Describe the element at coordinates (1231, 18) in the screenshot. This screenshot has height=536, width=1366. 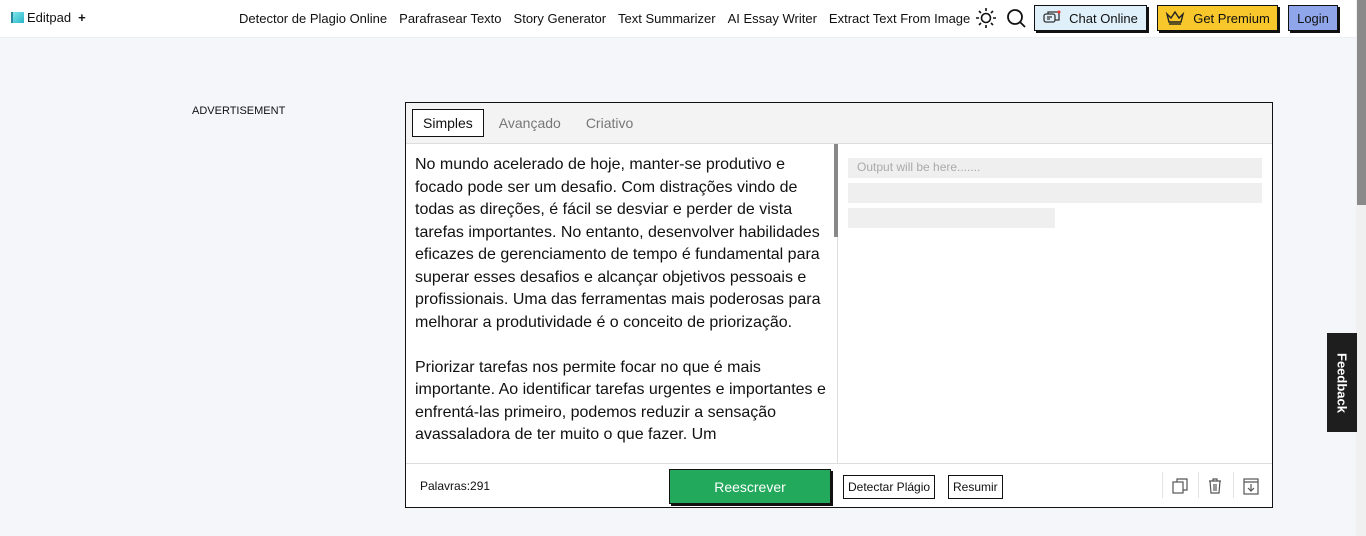
I see `premium-label: Get Premium` at that location.